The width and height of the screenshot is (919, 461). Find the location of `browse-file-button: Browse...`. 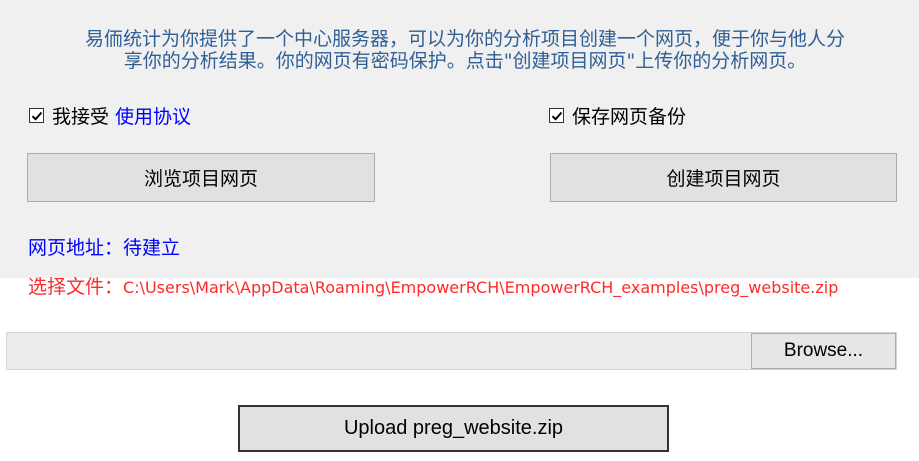

browse-file-button: Browse... is located at coordinates (823, 351).